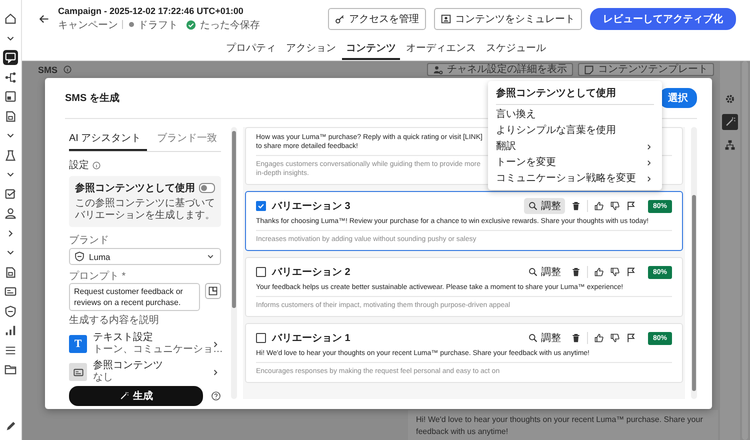 Image resolution: width=750 pixels, height=440 pixels. I want to click on prompt-field: Request customer feedback or reviews on a recent purchase., so click(134, 297).